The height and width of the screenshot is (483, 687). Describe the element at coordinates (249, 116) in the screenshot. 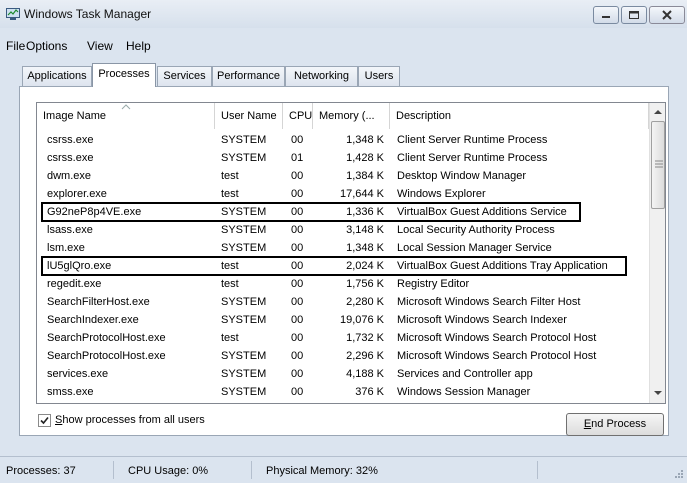

I see `column-header-user-name: User Name` at that location.